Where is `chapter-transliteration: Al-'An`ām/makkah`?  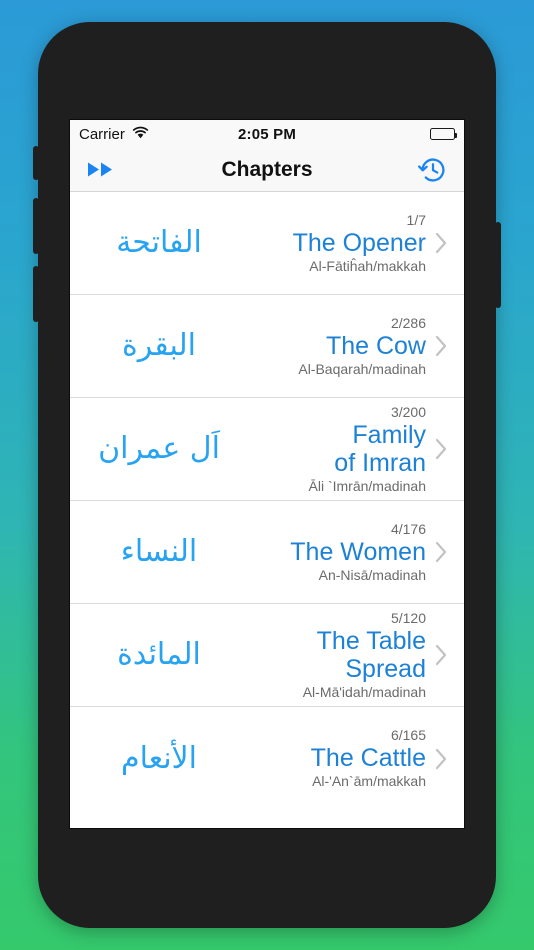
chapter-transliteration: Al-'An`ām/makkah is located at coordinates (369, 781).